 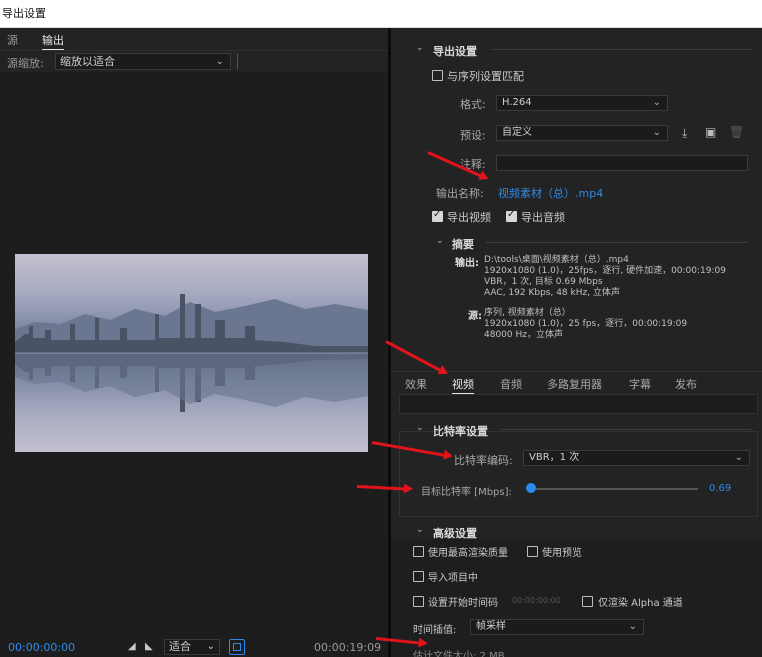 I want to click on scroll-region-top, so click(x=578, y=404).